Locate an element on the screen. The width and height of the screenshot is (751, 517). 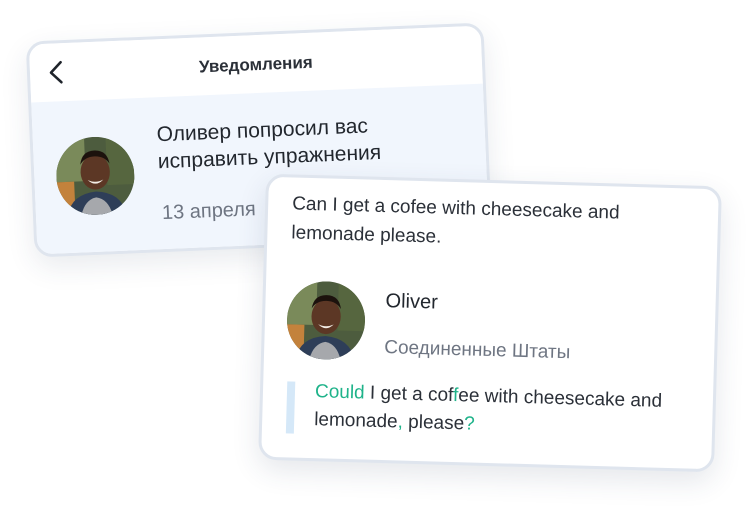
correction-highlight: Could is located at coordinates (339, 392).